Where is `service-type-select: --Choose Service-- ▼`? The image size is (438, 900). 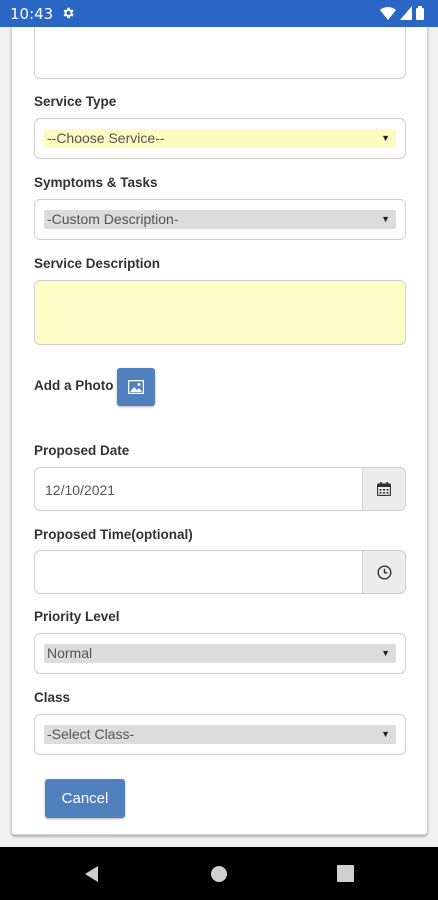 service-type-select: --Choose Service-- ▼ is located at coordinates (220, 138).